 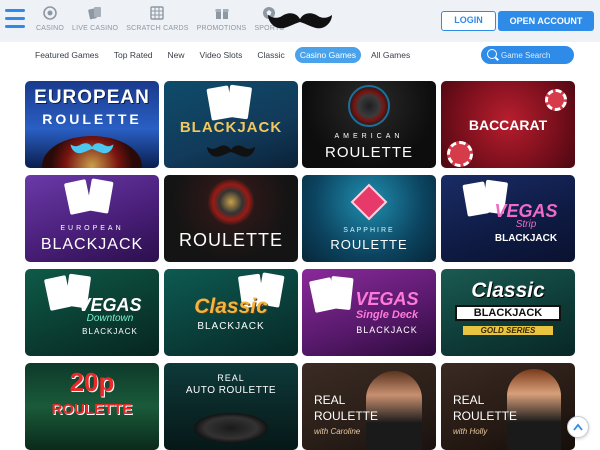 I want to click on tab-all-games: All Games, so click(x=390, y=55).